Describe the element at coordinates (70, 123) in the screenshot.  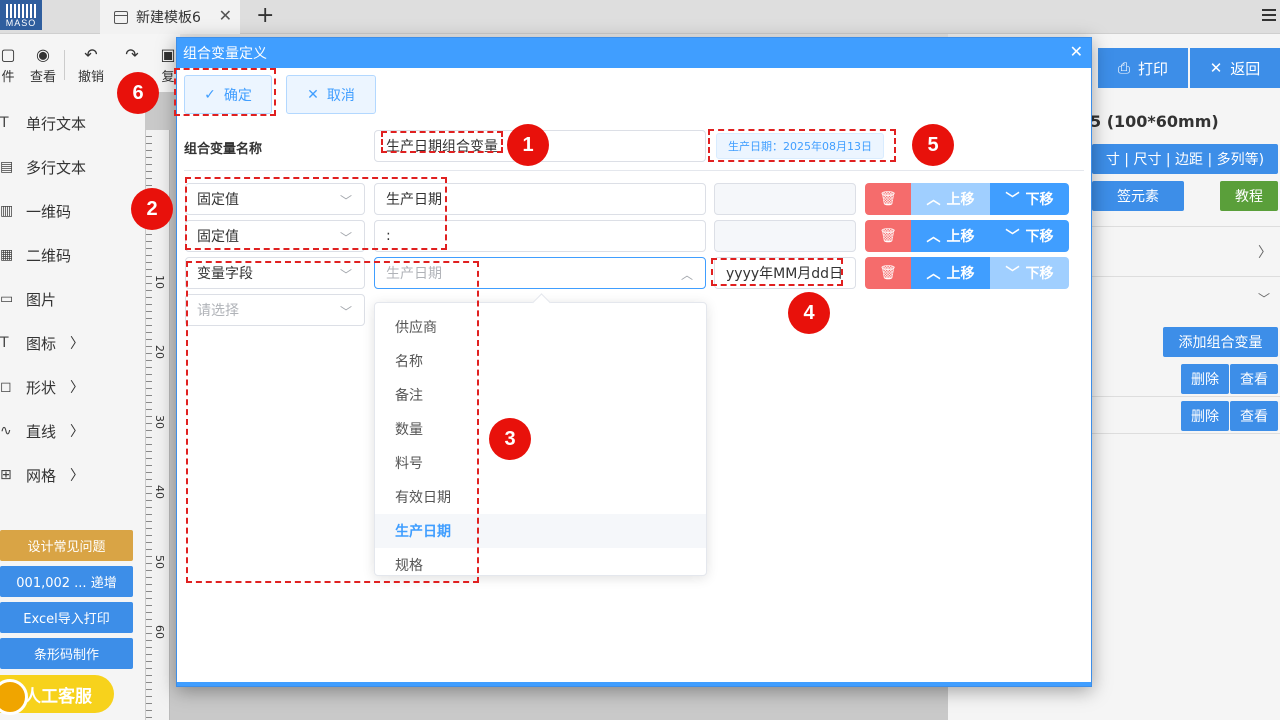
I see `sidebar-item-single-text: T 单行文本` at that location.